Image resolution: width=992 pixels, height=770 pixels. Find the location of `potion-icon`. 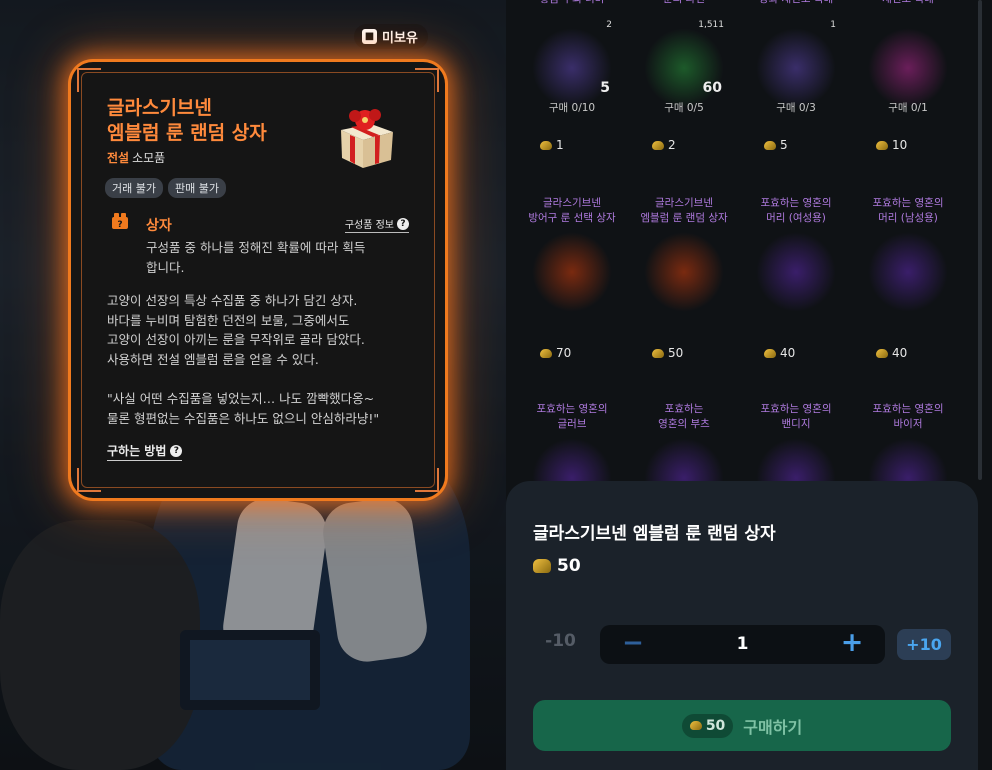

potion-icon is located at coordinates (796, 68).